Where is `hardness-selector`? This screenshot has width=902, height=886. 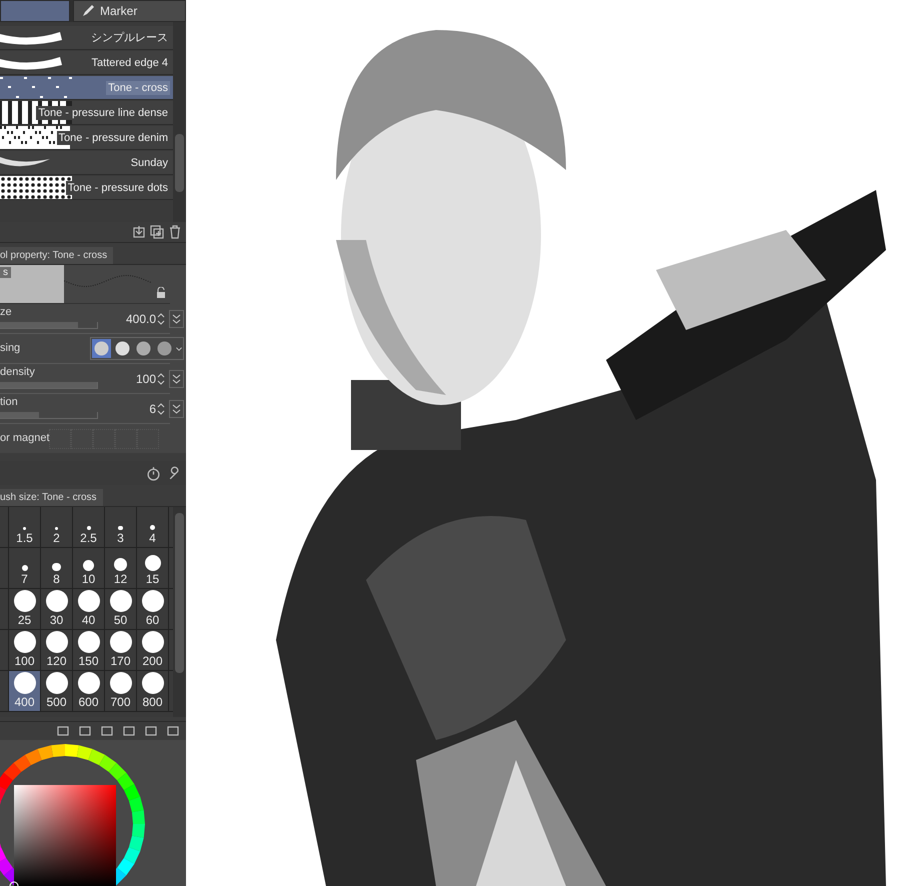
hardness-selector is located at coordinates (137, 348).